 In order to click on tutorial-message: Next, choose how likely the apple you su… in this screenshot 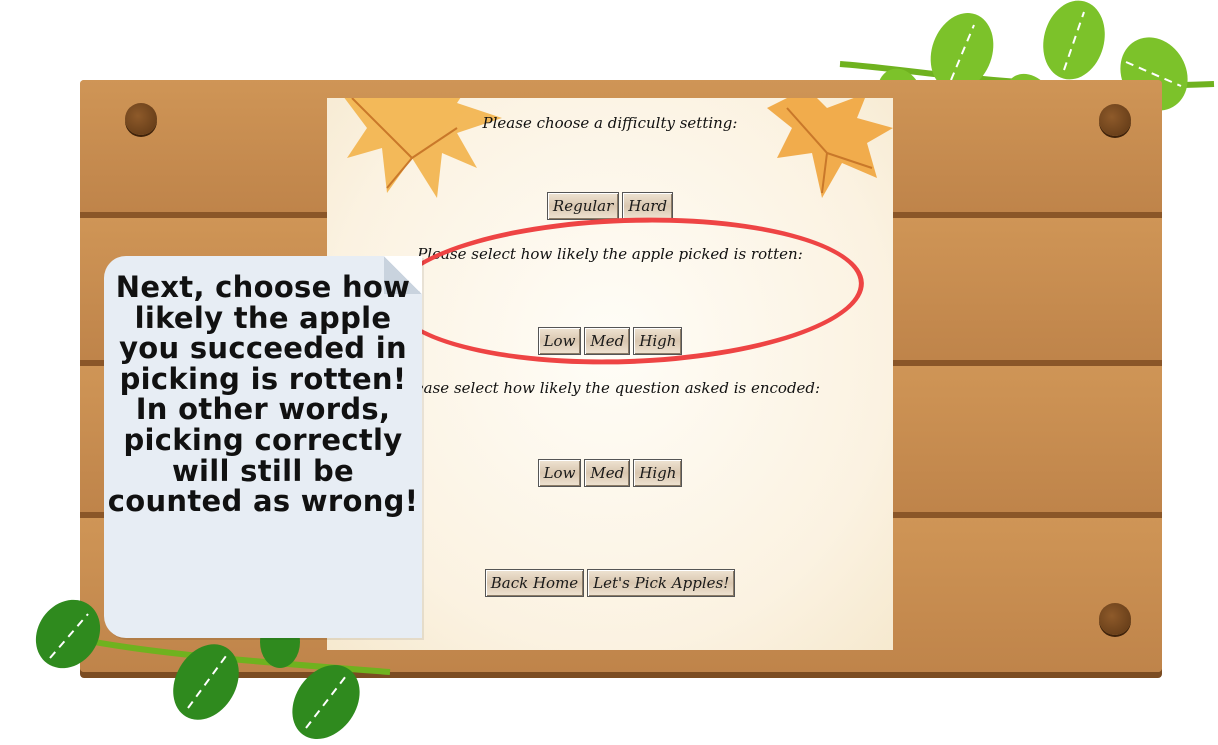, I will do `click(263, 394)`.